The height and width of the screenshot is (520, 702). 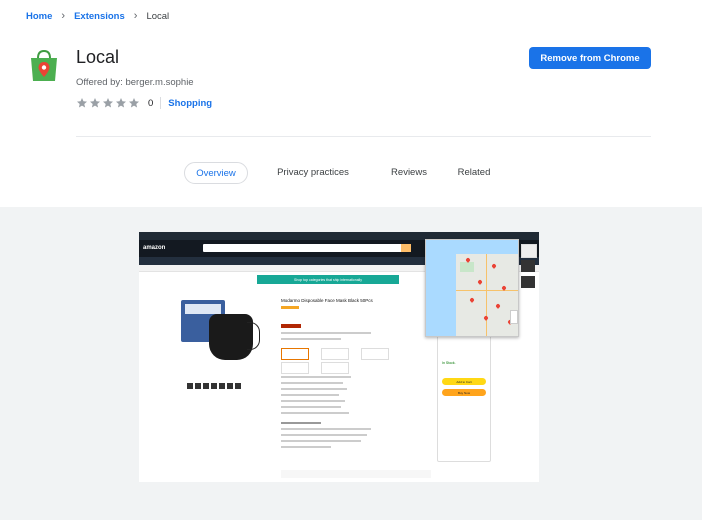 What do you see at coordinates (363, 136) in the screenshot?
I see `header-divider` at bounding box center [363, 136].